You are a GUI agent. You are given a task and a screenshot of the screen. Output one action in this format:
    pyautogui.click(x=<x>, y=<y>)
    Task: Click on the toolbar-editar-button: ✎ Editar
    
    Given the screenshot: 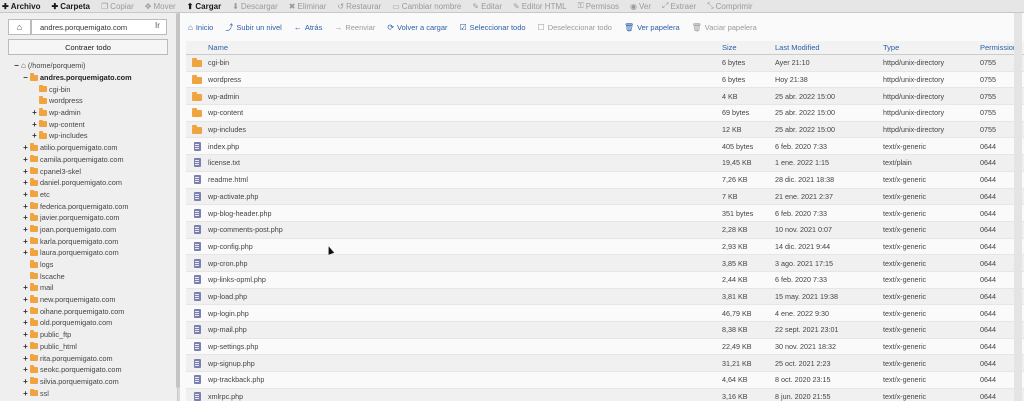 What is the action you would take?
    pyautogui.click(x=487, y=6)
    